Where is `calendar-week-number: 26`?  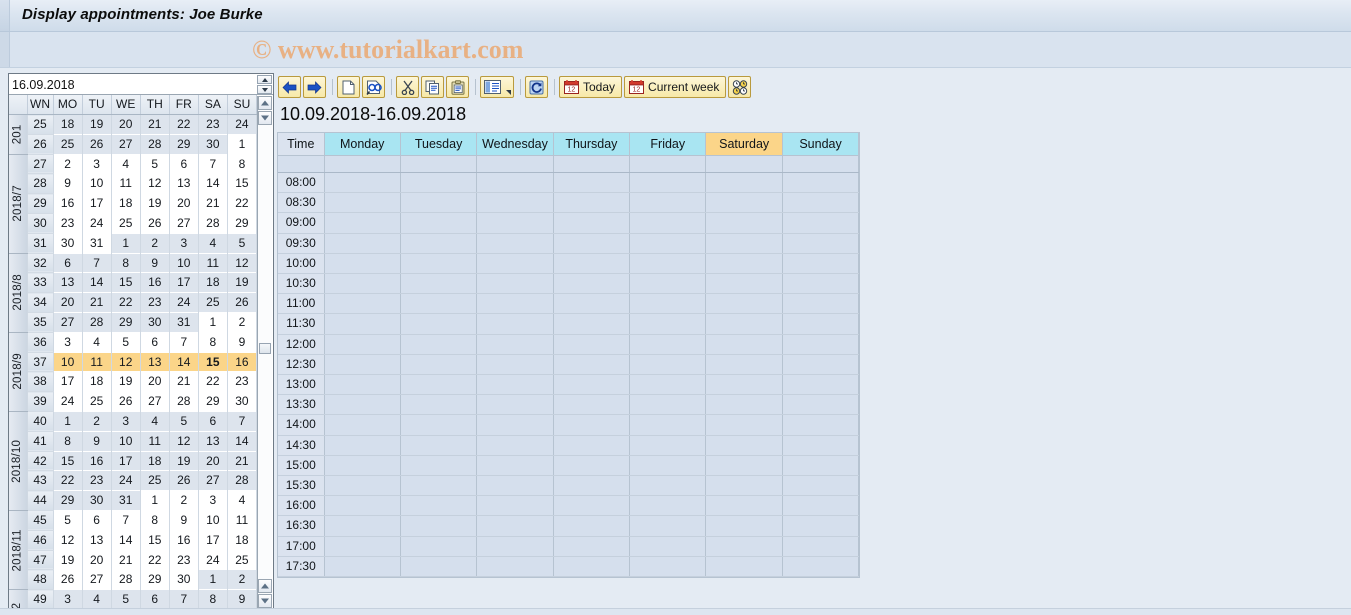
calendar-week-number: 26 is located at coordinates (40, 144).